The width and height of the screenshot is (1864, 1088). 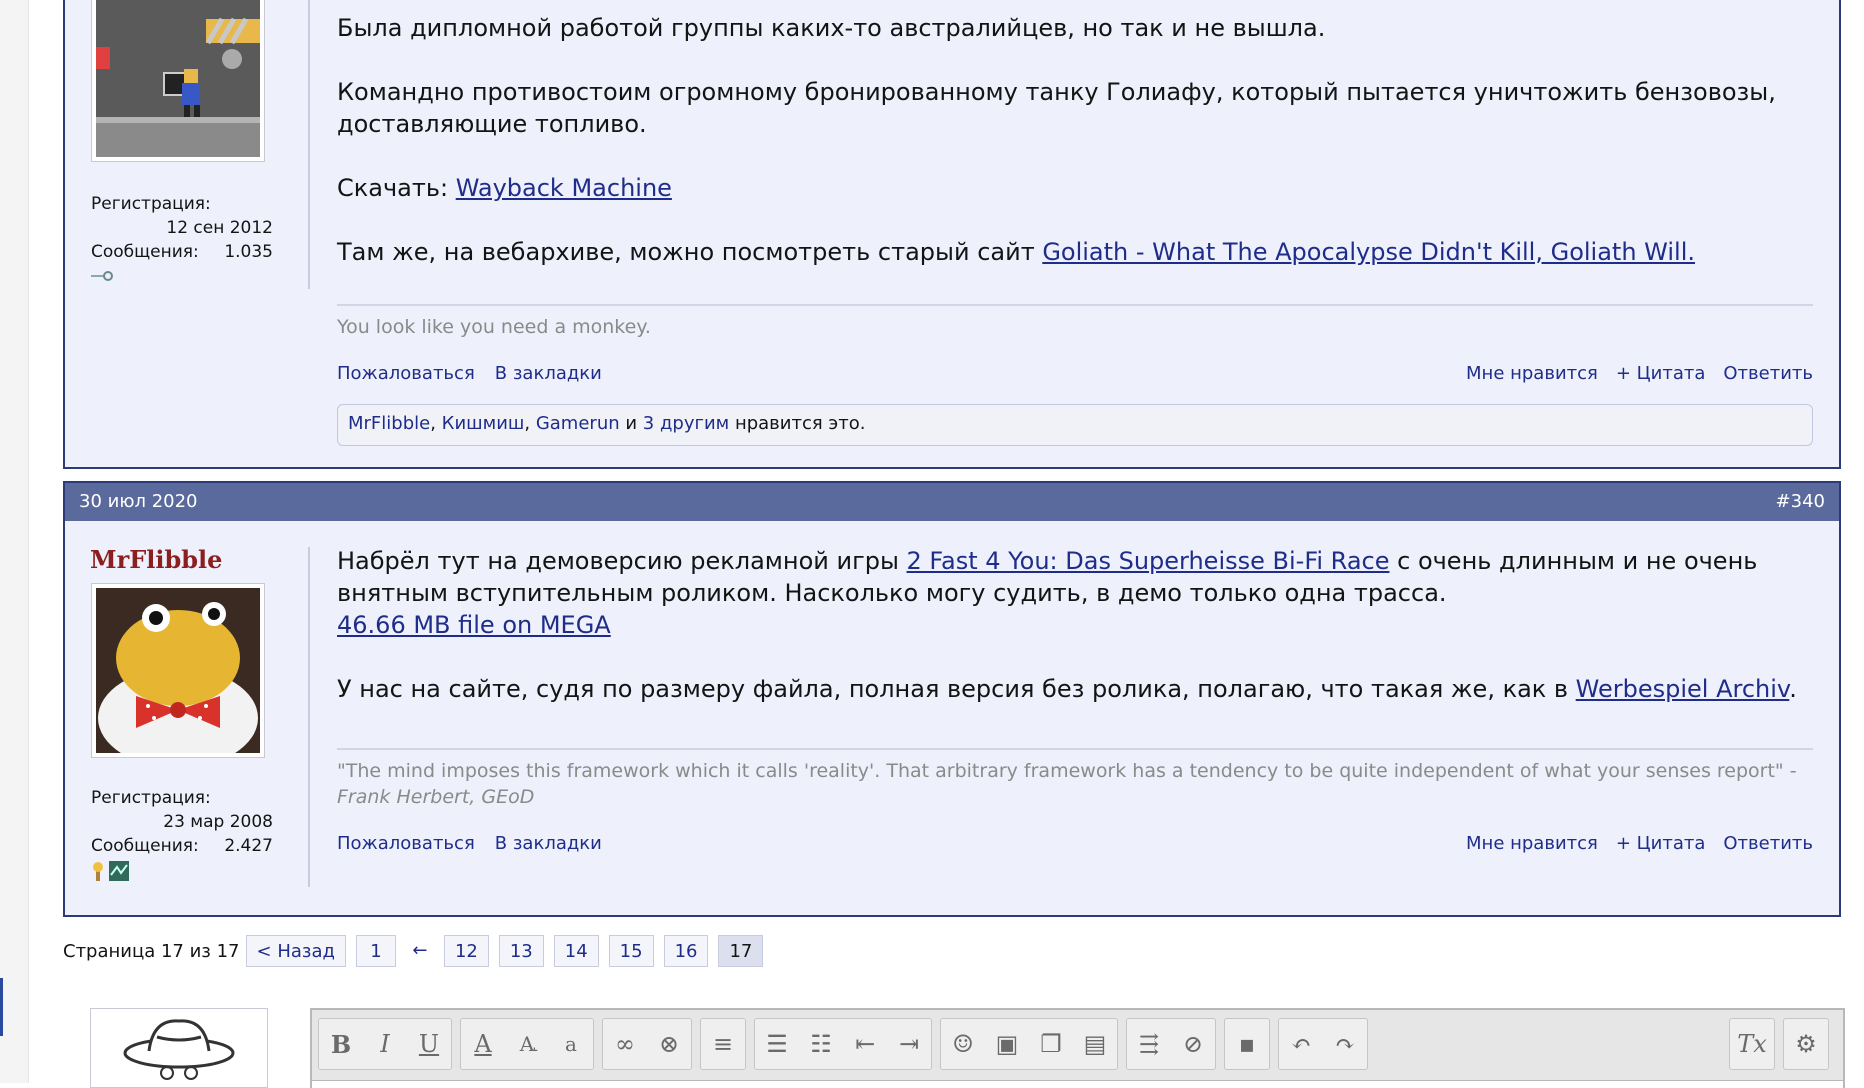 I want to click on outdent-icon: ⇤, so click(x=865, y=1044).